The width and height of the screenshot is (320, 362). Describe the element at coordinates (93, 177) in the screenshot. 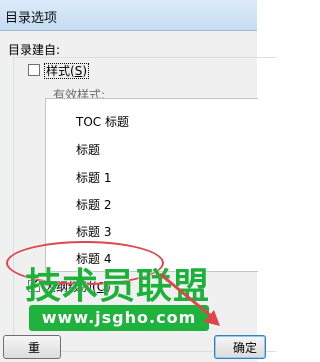

I see `list-item: 标题 1` at that location.